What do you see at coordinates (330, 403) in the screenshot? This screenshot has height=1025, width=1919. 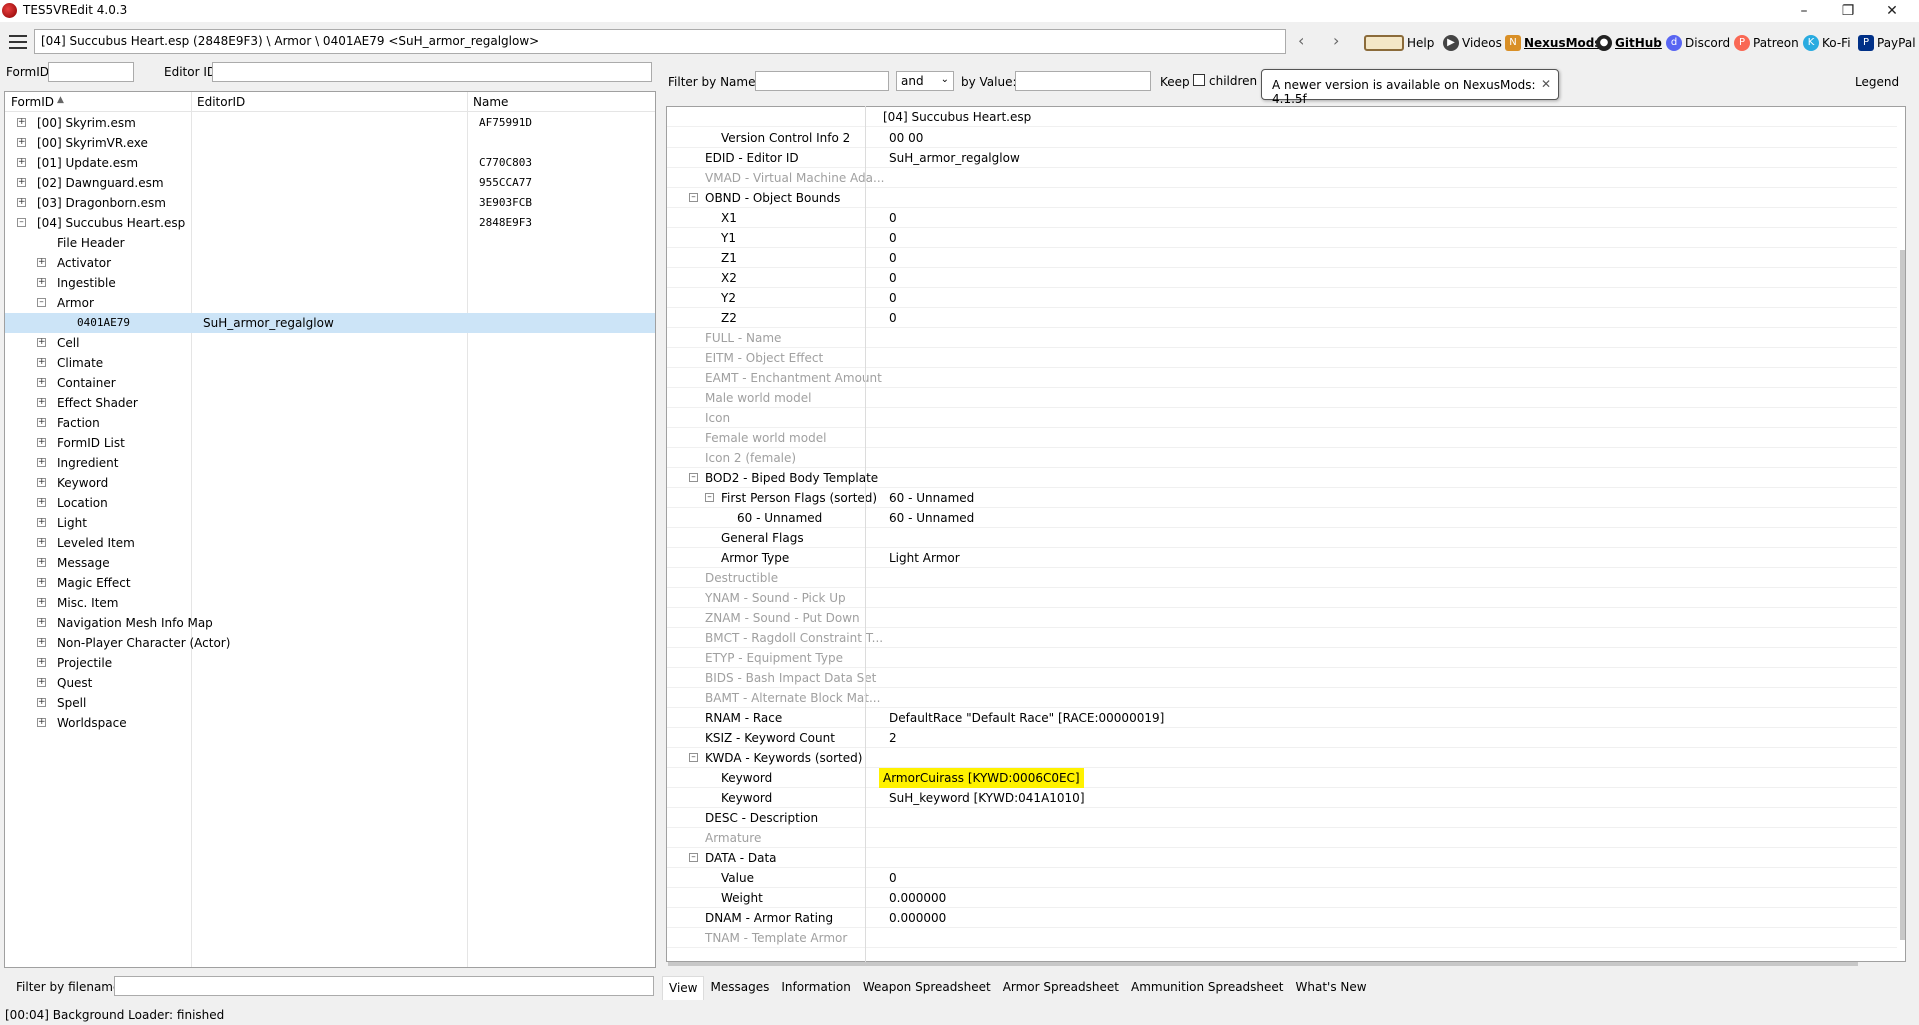 I see `tree-group-row: + Effect Shader` at bounding box center [330, 403].